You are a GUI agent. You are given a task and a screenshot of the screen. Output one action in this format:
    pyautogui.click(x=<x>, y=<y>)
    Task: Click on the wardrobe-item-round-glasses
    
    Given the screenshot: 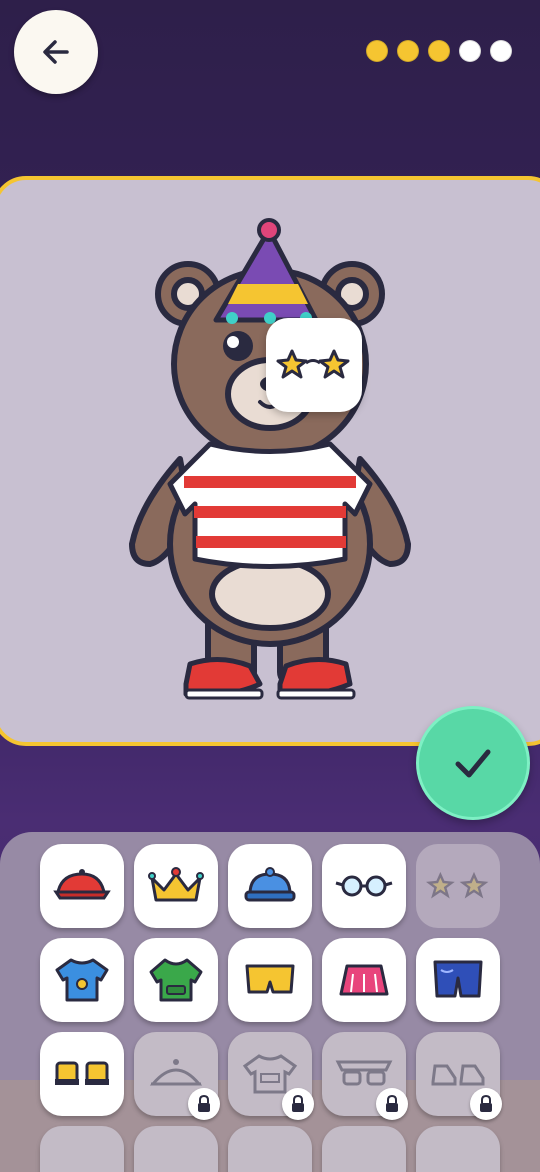 What is the action you would take?
    pyautogui.click(x=364, y=886)
    